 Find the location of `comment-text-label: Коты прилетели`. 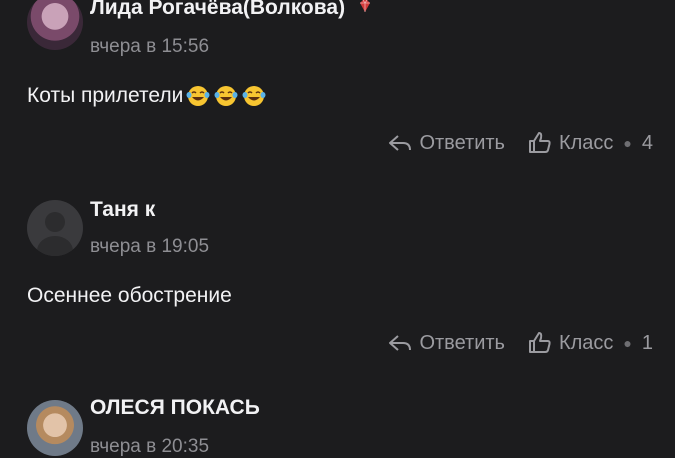

comment-text-label: Коты прилетели is located at coordinates (105, 95).